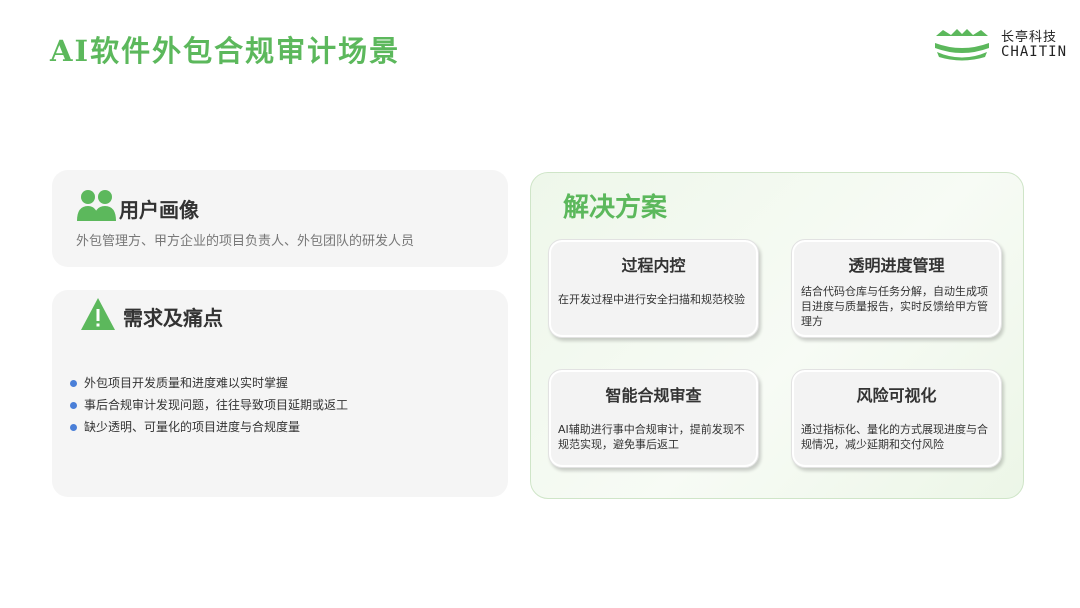 This screenshot has width=1080, height=608. Describe the element at coordinates (653, 265) in the screenshot. I see `solution-card-title: 过程内控` at that location.